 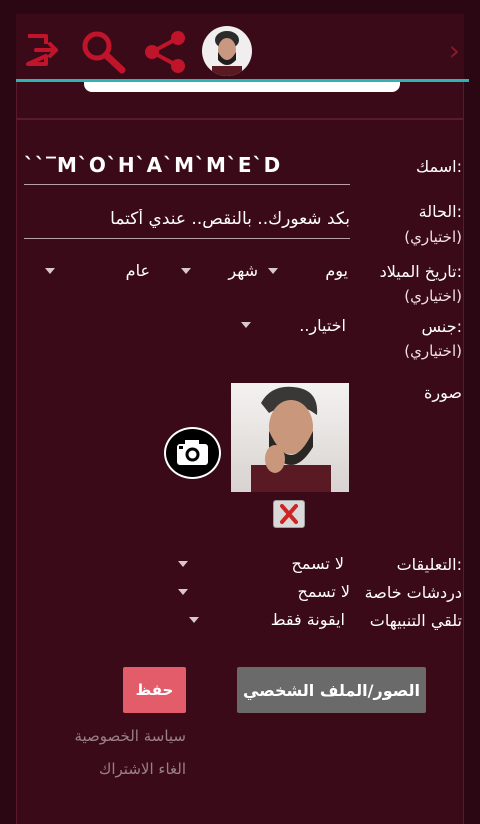 What do you see at coordinates (443, 392) in the screenshot?
I see `photo-label: صورة` at bounding box center [443, 392].